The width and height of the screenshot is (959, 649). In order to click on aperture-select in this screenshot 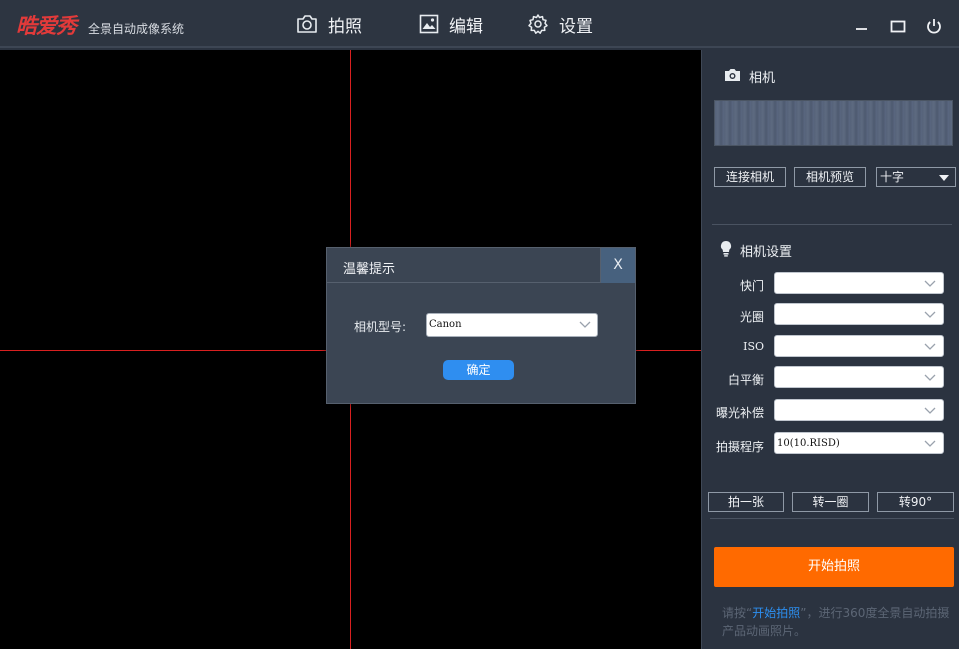, I will do `click(859, 314)`.